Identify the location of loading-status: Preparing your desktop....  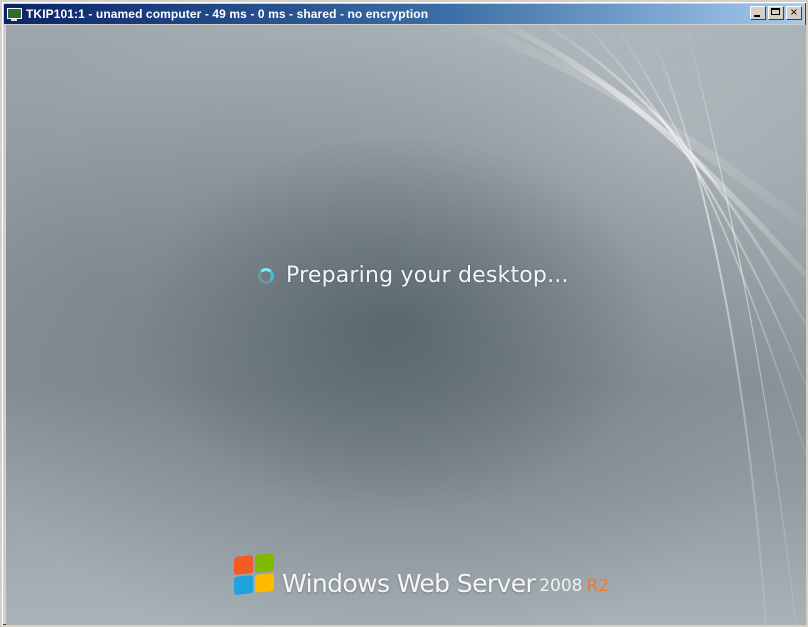
(413, 275).